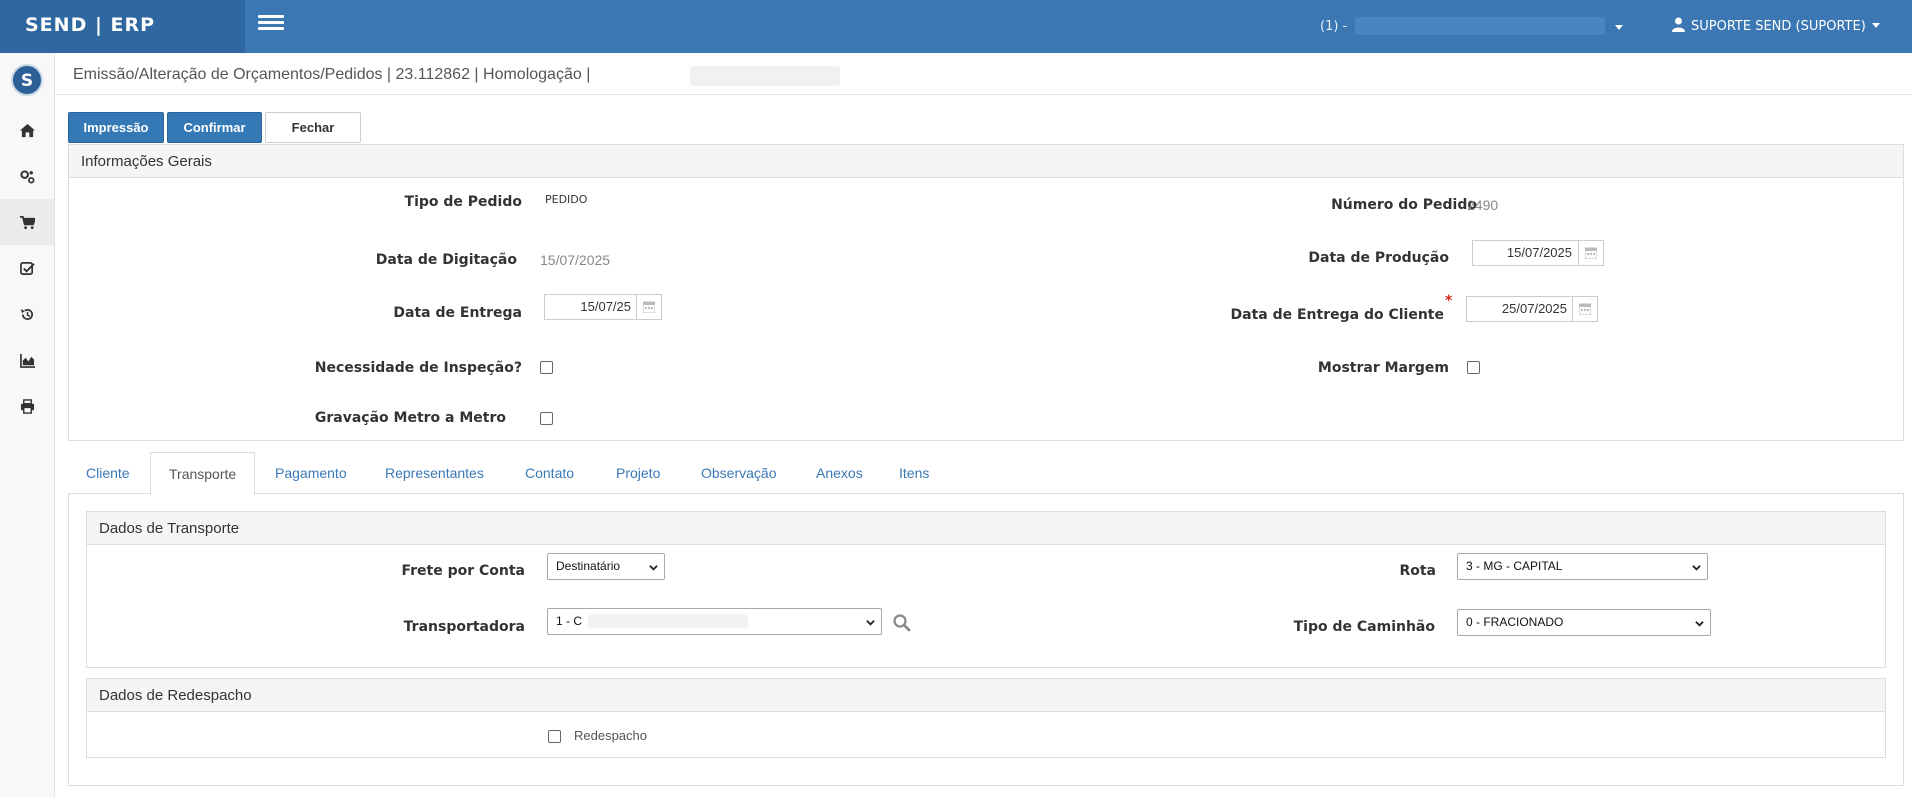  I want to click on cart-icon, so click(27, 222).